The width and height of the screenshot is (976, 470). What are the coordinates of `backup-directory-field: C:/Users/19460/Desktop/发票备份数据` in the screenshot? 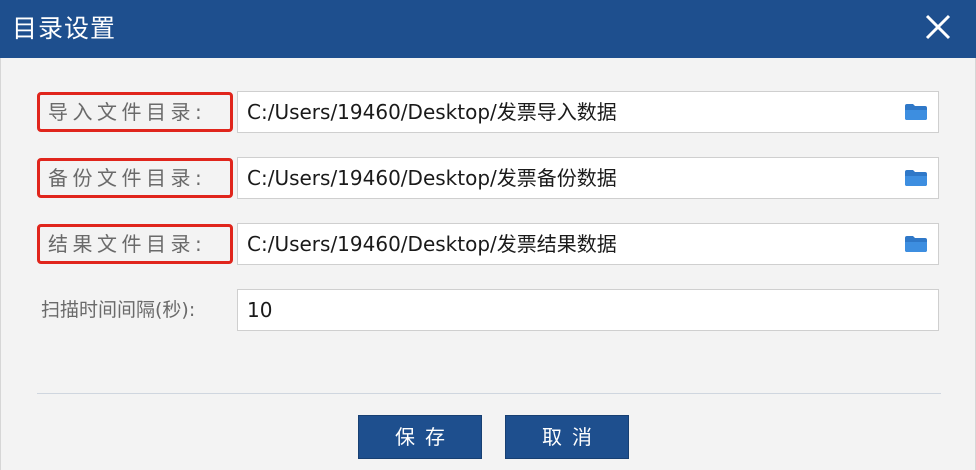 It's located at (588, 178).